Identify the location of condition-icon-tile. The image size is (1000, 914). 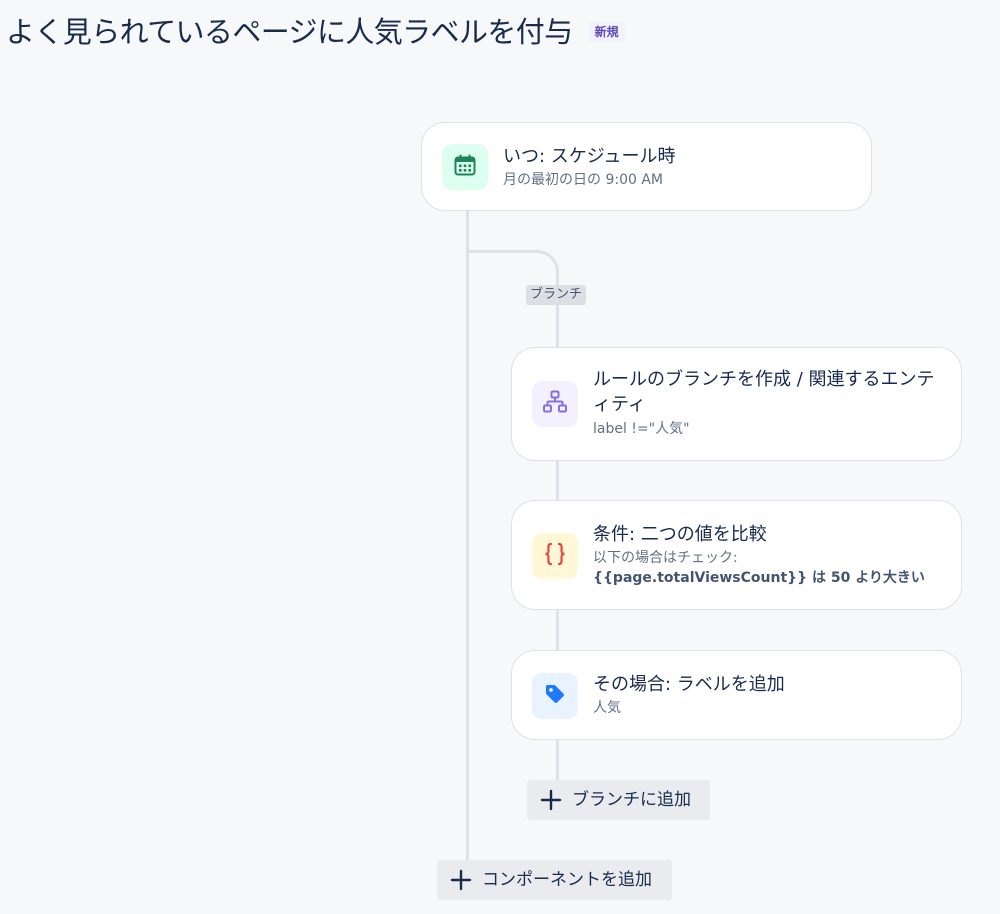
(555, 556).